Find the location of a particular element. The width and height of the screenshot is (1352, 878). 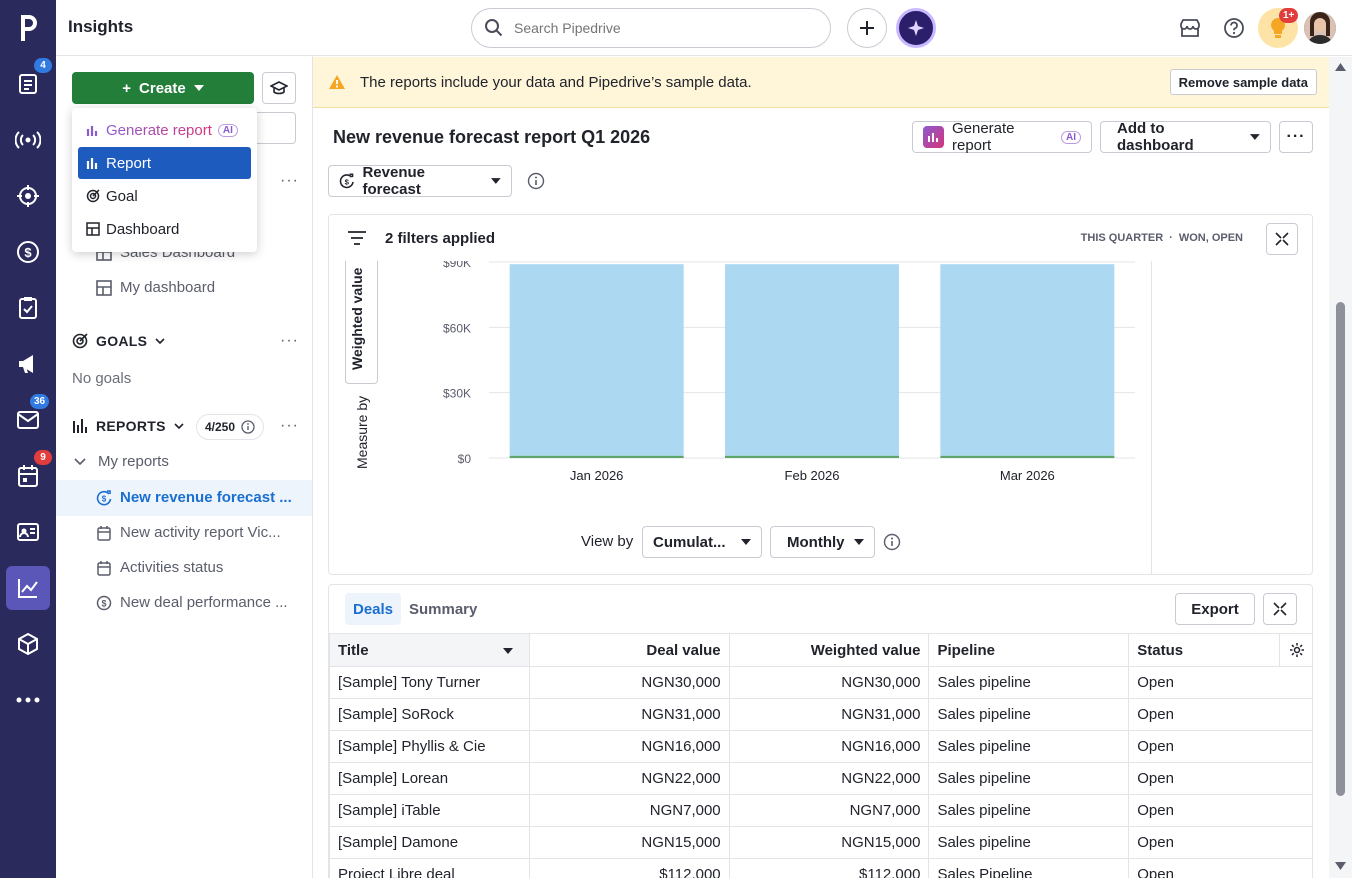

my-reports-folder: My reports is located at coordinates (121, 461).